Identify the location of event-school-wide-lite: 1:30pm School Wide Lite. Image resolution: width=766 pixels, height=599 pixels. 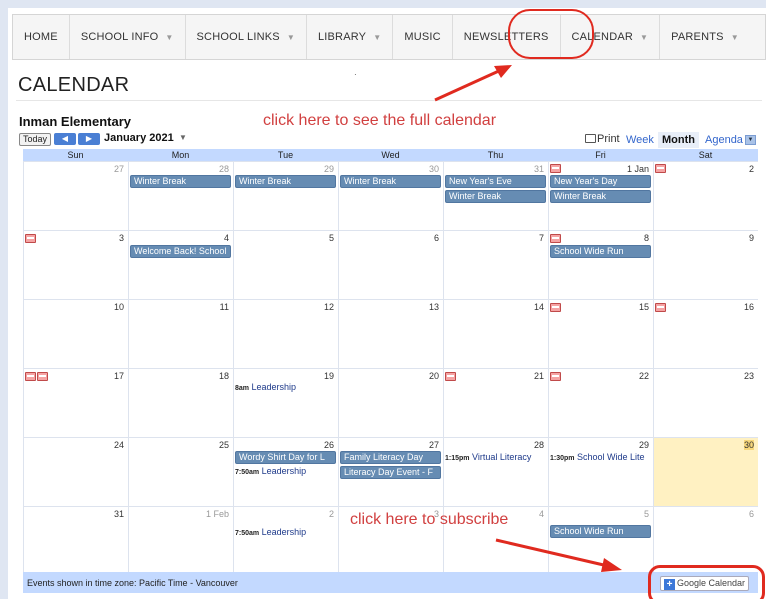
(600, 457).